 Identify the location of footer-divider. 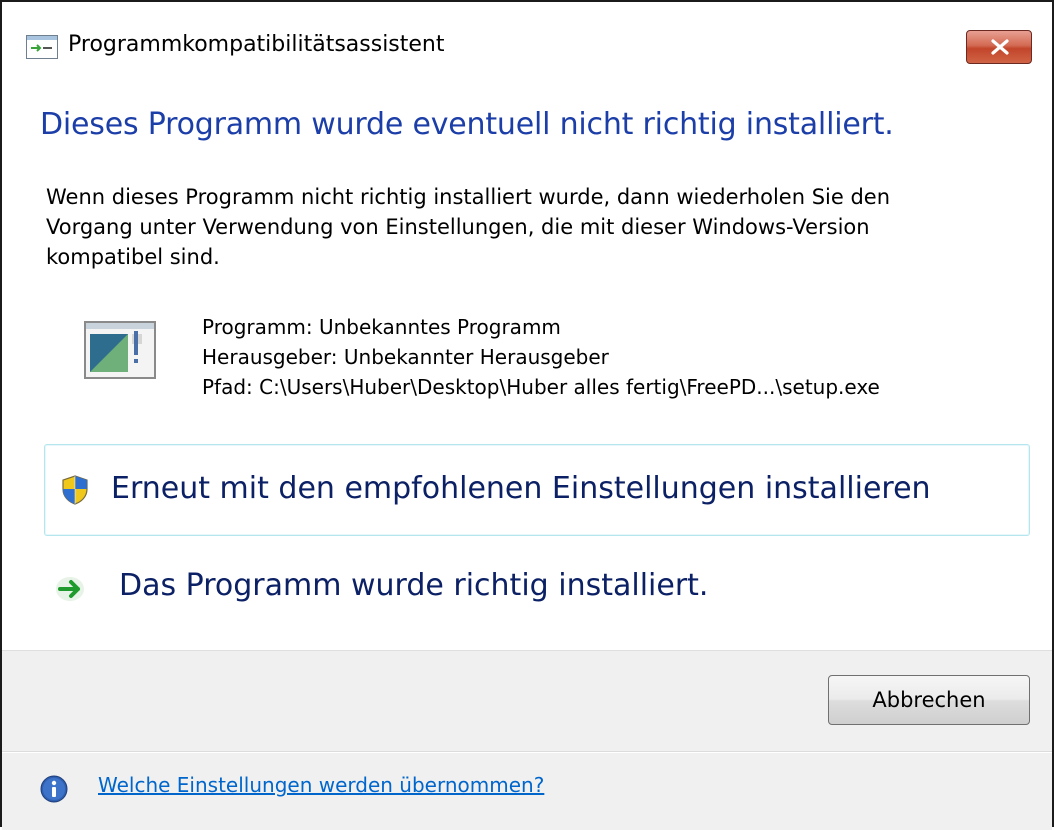
(527, 752).